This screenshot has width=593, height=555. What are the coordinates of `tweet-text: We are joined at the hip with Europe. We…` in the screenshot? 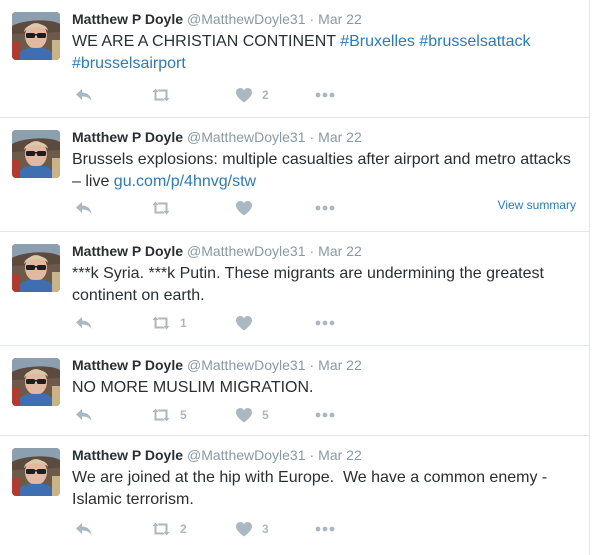 It's located at (312, 488).